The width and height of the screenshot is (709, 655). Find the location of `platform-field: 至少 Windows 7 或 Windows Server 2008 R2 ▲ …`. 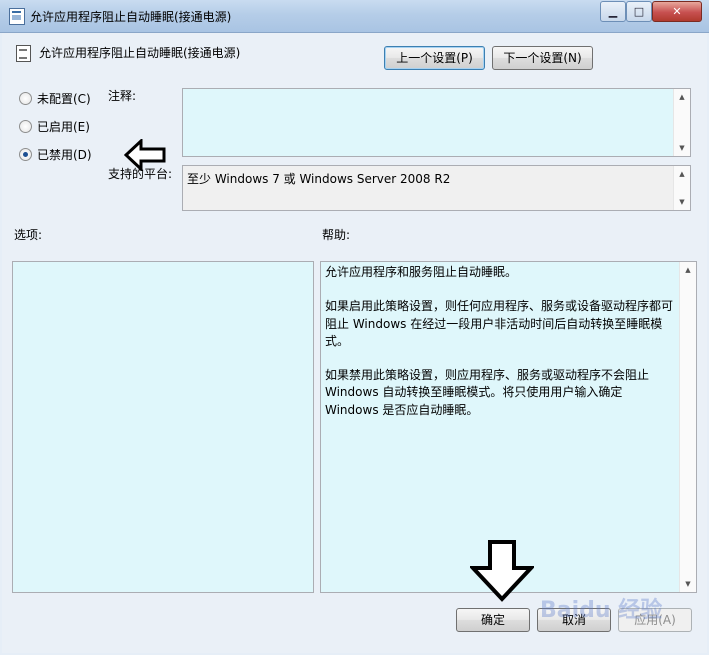

platform-field: 至少 Windows 7 或 Windows Server 2008 R2 ▲ … is located at coordinates (436, 188).